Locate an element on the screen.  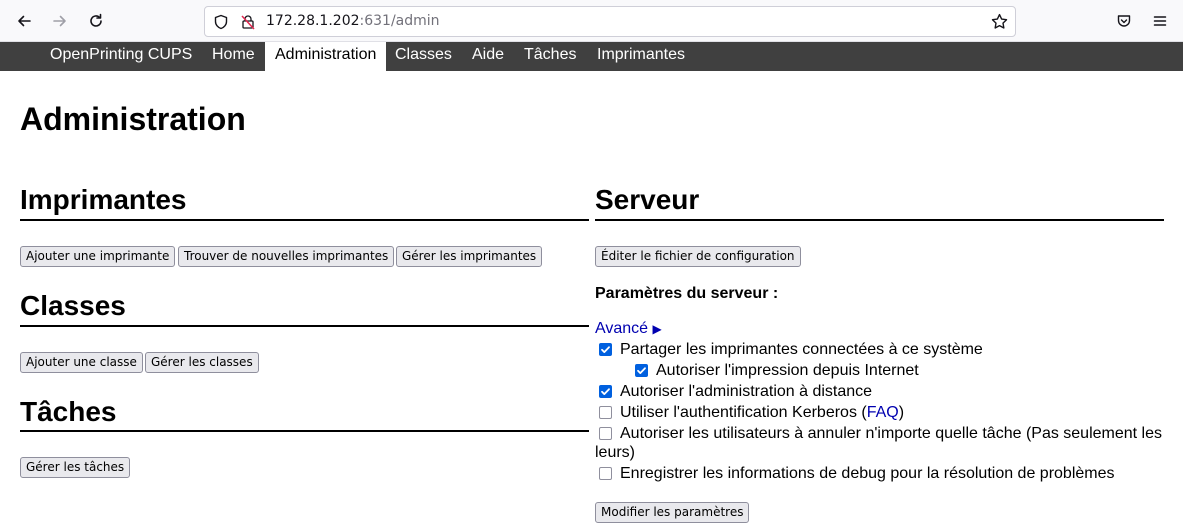
kerberos-checkbox is located at coordinates (605, 412).